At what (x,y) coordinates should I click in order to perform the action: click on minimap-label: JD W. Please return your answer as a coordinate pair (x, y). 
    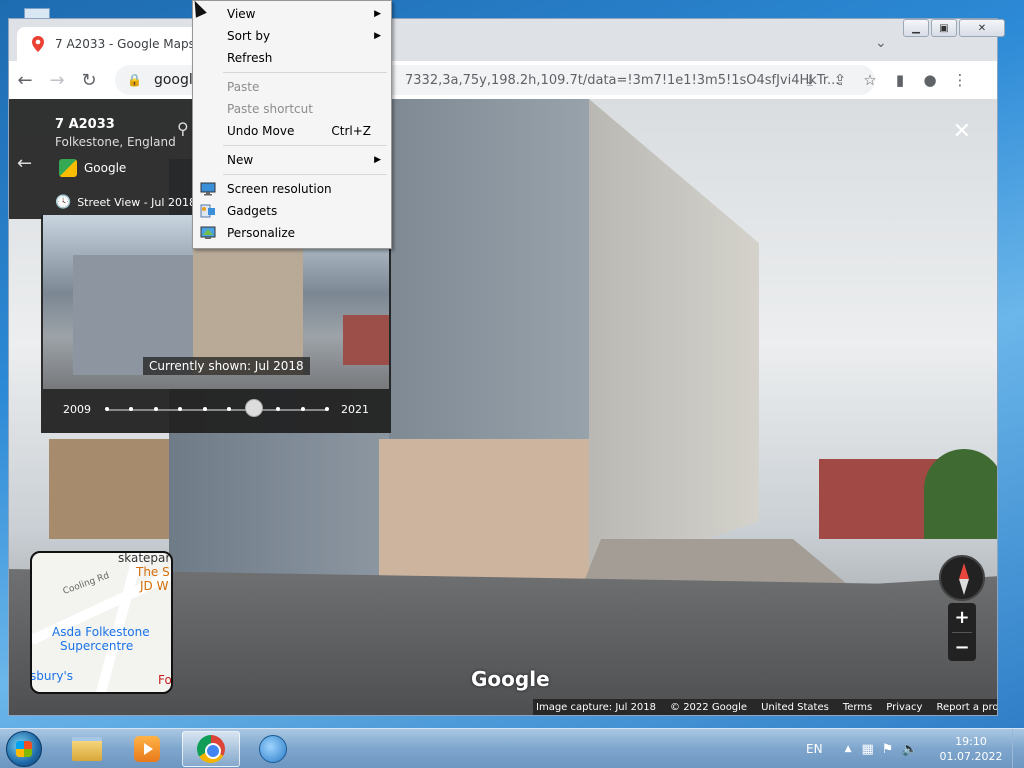
    Looking at the image, I should click on (154, 586).